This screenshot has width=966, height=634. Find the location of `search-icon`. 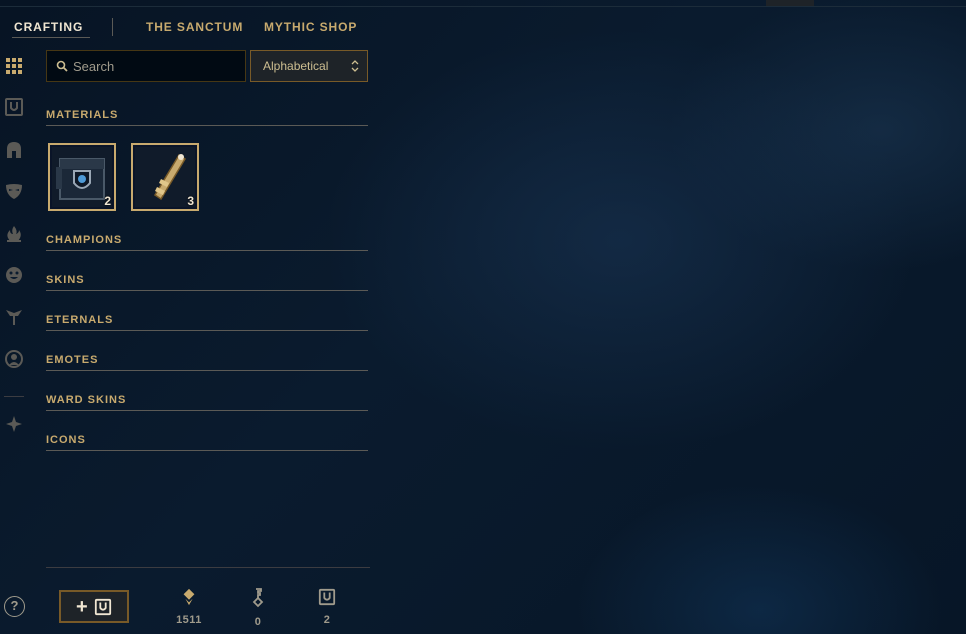

search-icon is located at coordinates (62, 66).